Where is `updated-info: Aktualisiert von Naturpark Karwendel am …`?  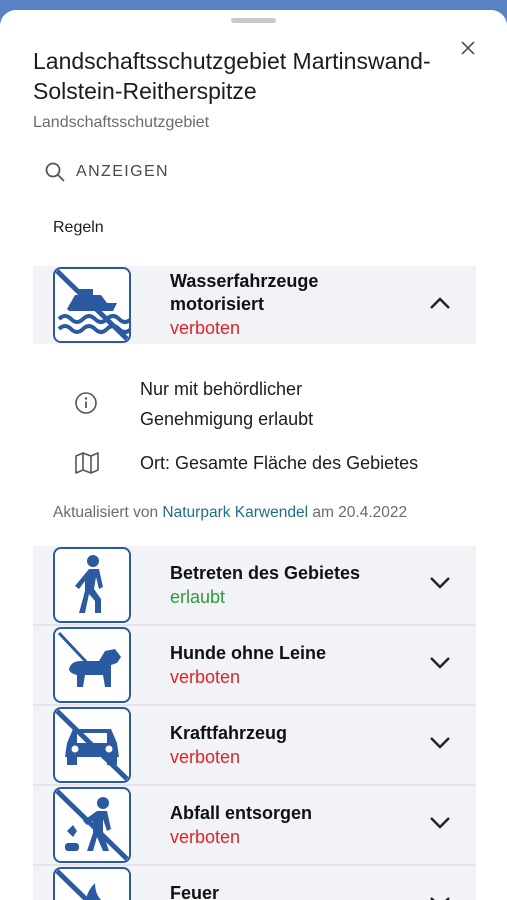 updated-info: Aktualisiert von Naturpark Karwendel am … is located at coordinates (230, 512).